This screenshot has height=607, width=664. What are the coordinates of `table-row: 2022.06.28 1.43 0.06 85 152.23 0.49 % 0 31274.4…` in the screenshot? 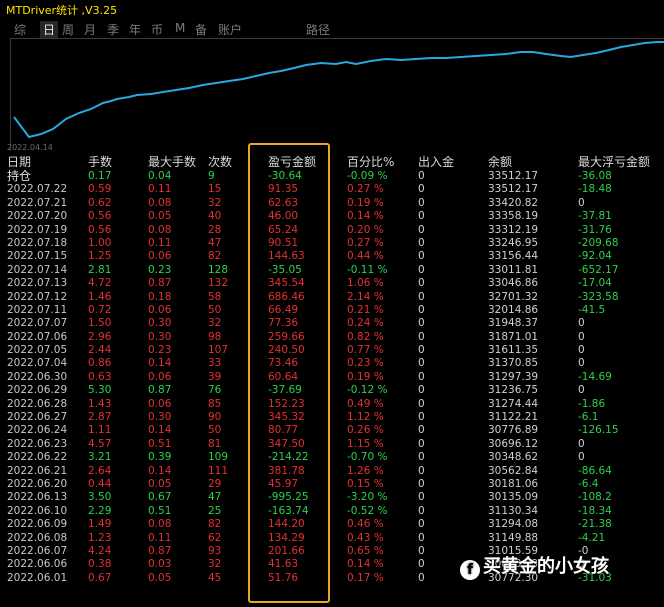 It's located at (332, 404).